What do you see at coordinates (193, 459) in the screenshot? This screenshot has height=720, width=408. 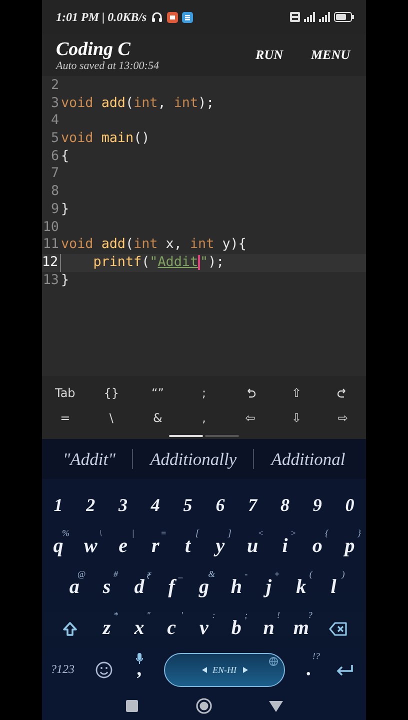 I see `suggestion: Additionally` at bounding box center [193, 459].